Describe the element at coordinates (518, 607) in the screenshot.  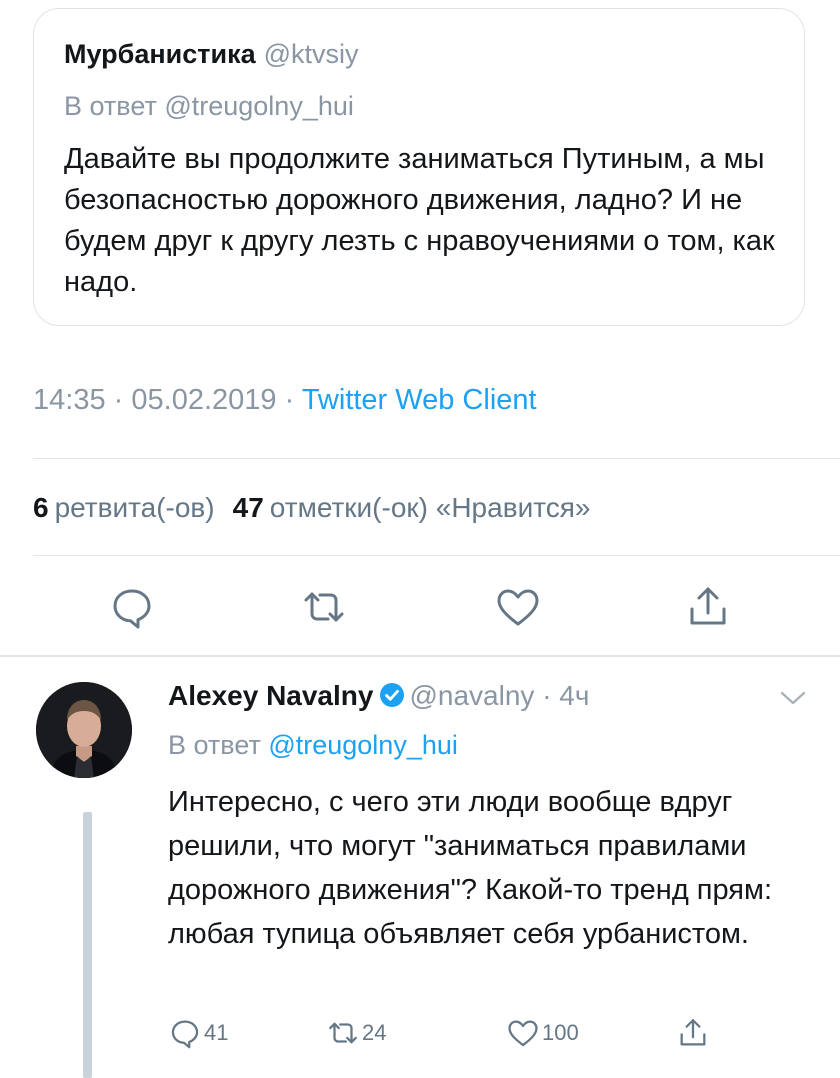
I see `like-icon` at that location.